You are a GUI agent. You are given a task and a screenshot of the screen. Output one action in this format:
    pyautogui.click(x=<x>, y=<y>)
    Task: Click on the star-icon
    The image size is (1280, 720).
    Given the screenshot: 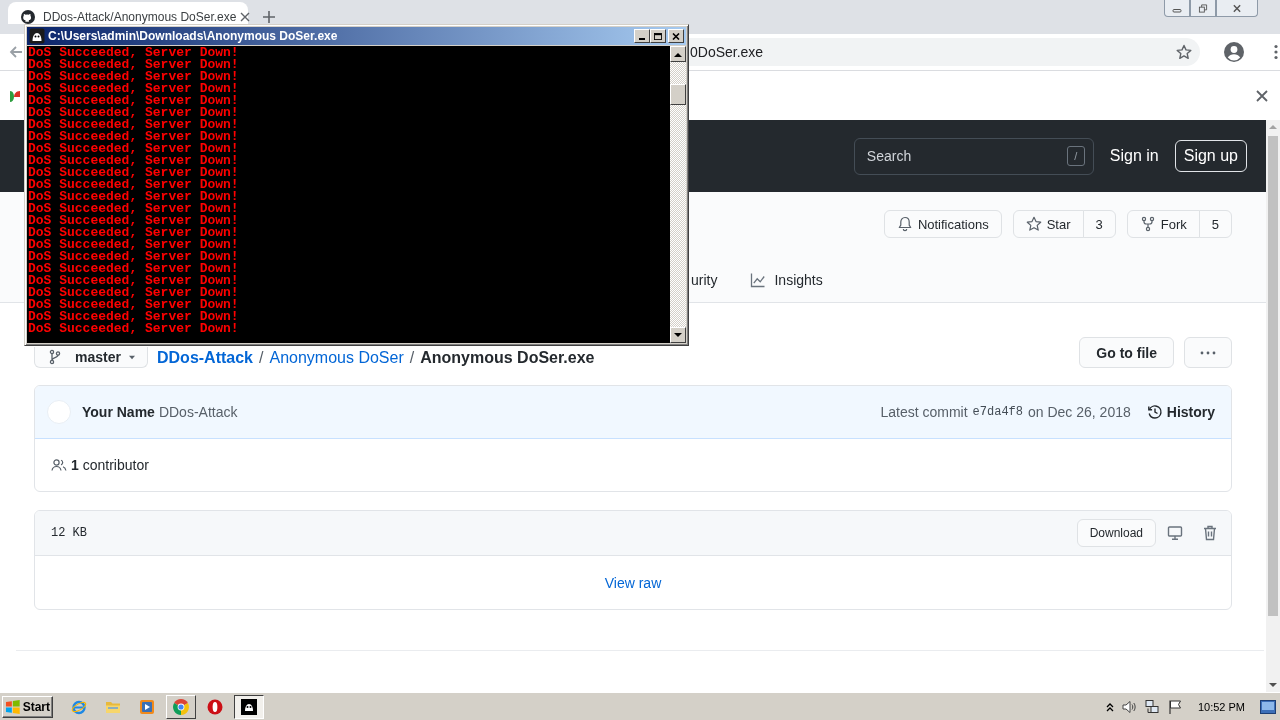 What is the action you would take?
    pyautogui.click(x=1033, y=224)
    